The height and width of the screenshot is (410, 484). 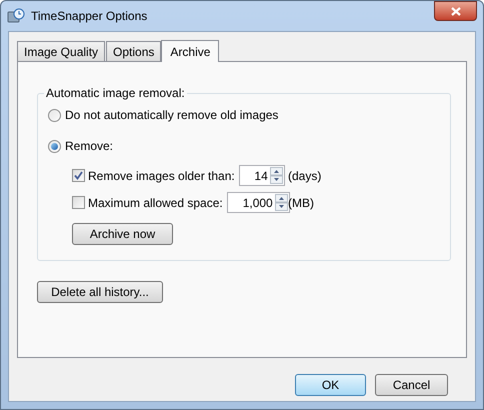 I want to click on radio-label: Remove:, so click(x=89, y=146).